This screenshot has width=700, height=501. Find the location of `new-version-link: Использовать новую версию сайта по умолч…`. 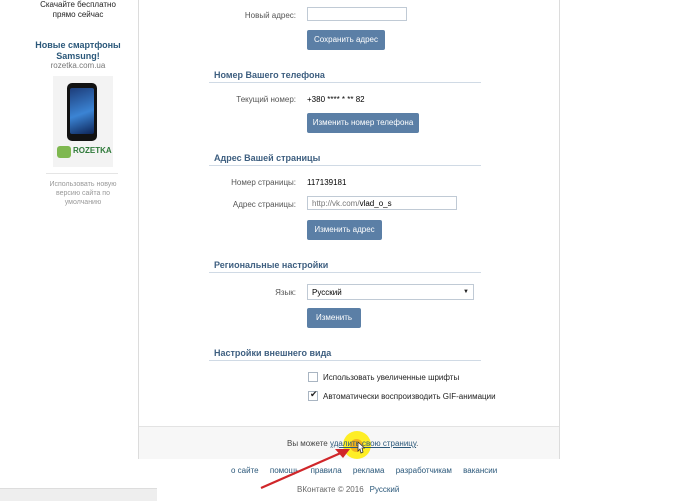

new-version-link: Использовать новую версию сайта по умолч… is located at coordinates (83, 193).